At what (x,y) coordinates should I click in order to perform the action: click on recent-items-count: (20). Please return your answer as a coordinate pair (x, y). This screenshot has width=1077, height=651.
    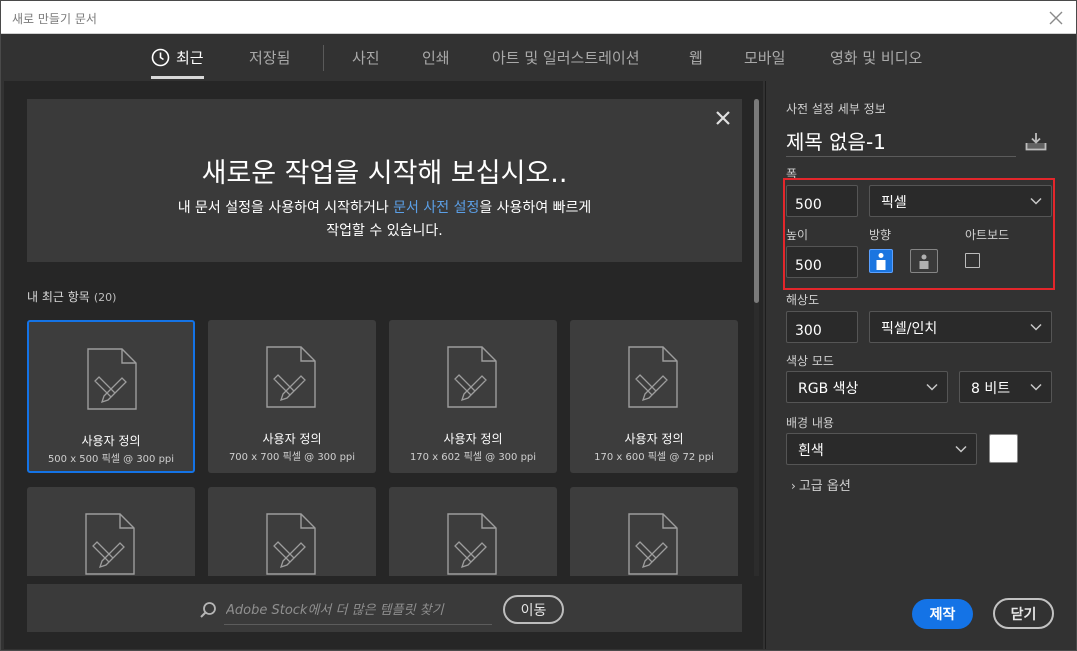
    Looking at the image, I should click on (105, 297).